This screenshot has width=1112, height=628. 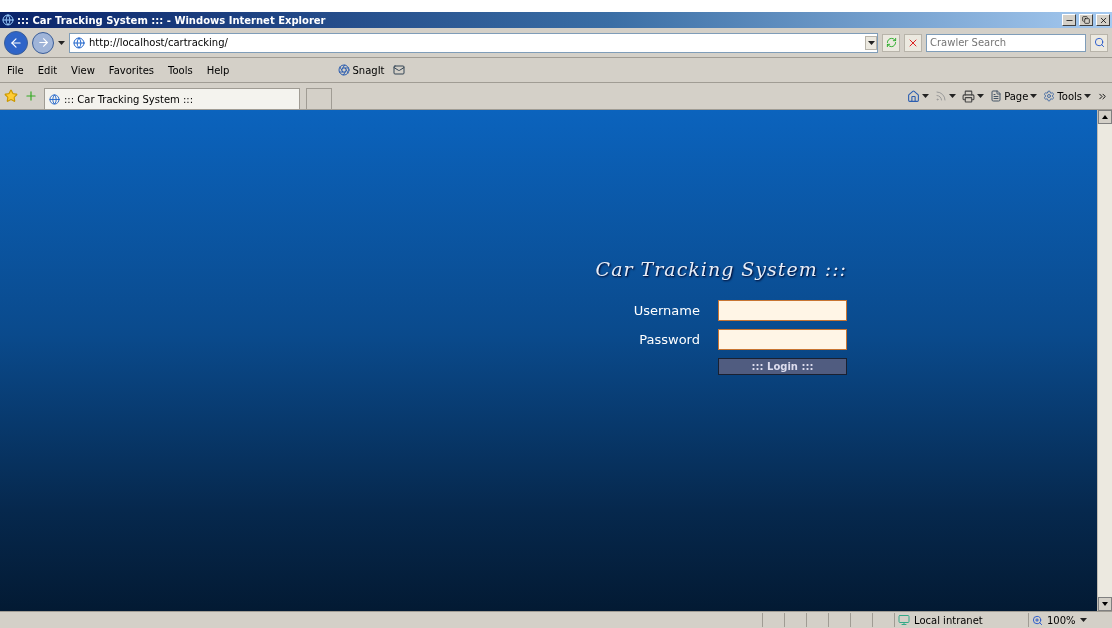 I want to click on menu-item: View, so click(x=83, y=70).